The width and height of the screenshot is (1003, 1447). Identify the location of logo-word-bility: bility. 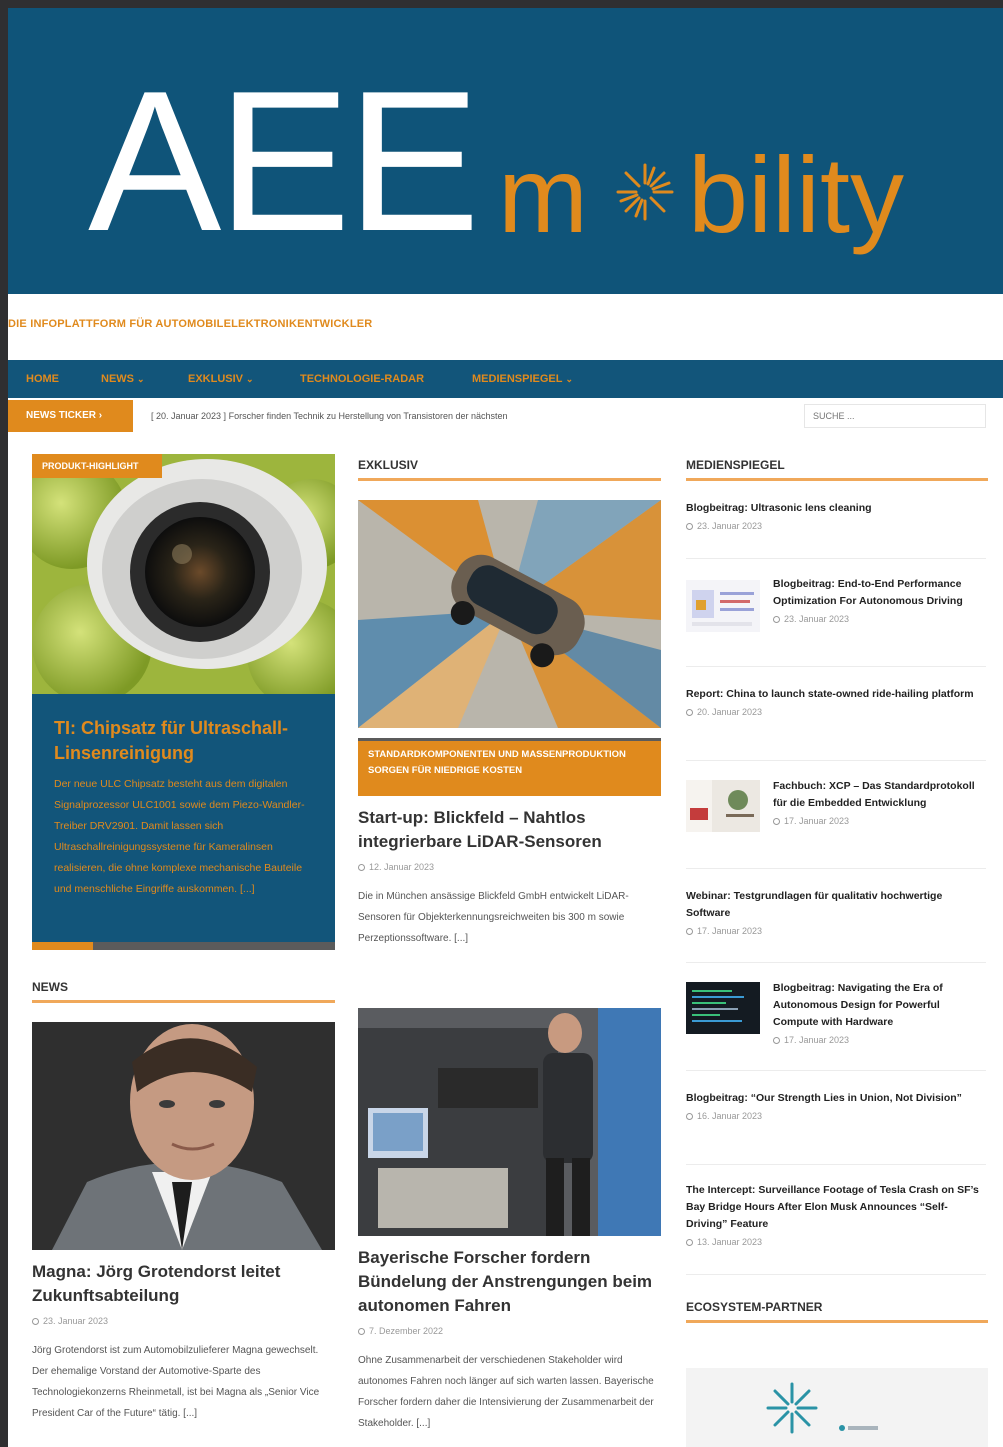
(796, 194).